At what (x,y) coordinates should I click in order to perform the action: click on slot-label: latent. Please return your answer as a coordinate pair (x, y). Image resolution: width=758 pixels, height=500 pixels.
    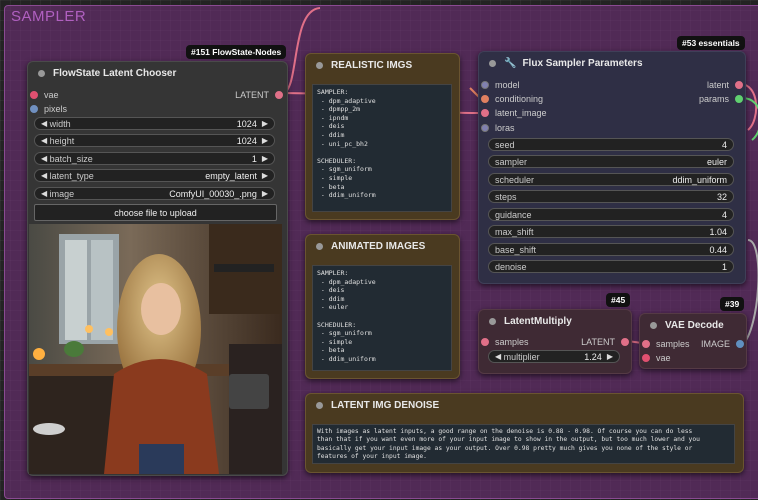
    Looking at the image, I should click on (717, 85).